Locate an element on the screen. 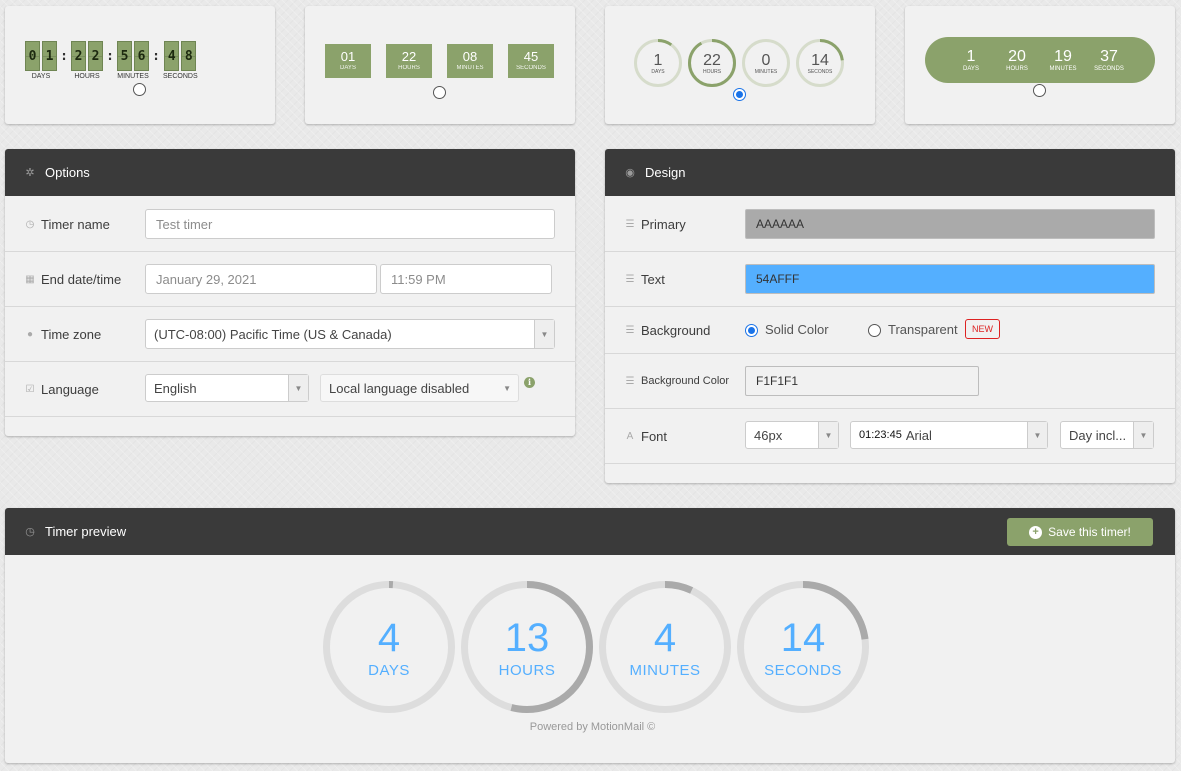 This screenshot has height=771, width=1181. unit-value: 19 is located at coordinates (1063, 56).